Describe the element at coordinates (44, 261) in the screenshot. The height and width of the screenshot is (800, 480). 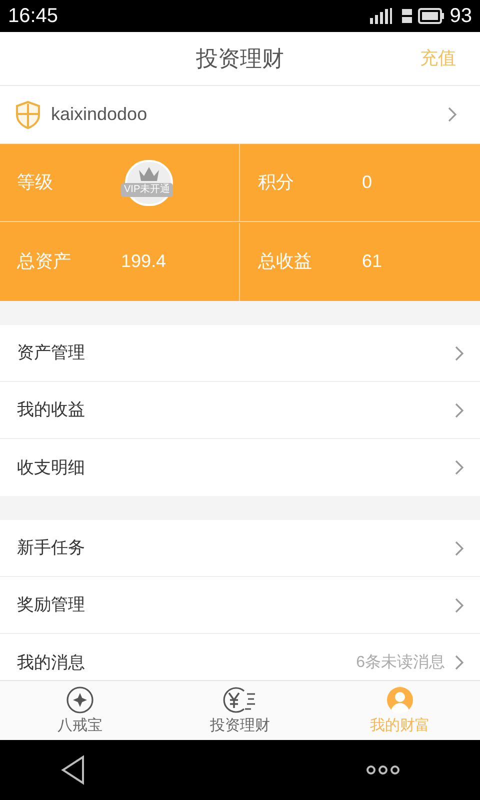
I see `stat-label: 总资产` at that location.